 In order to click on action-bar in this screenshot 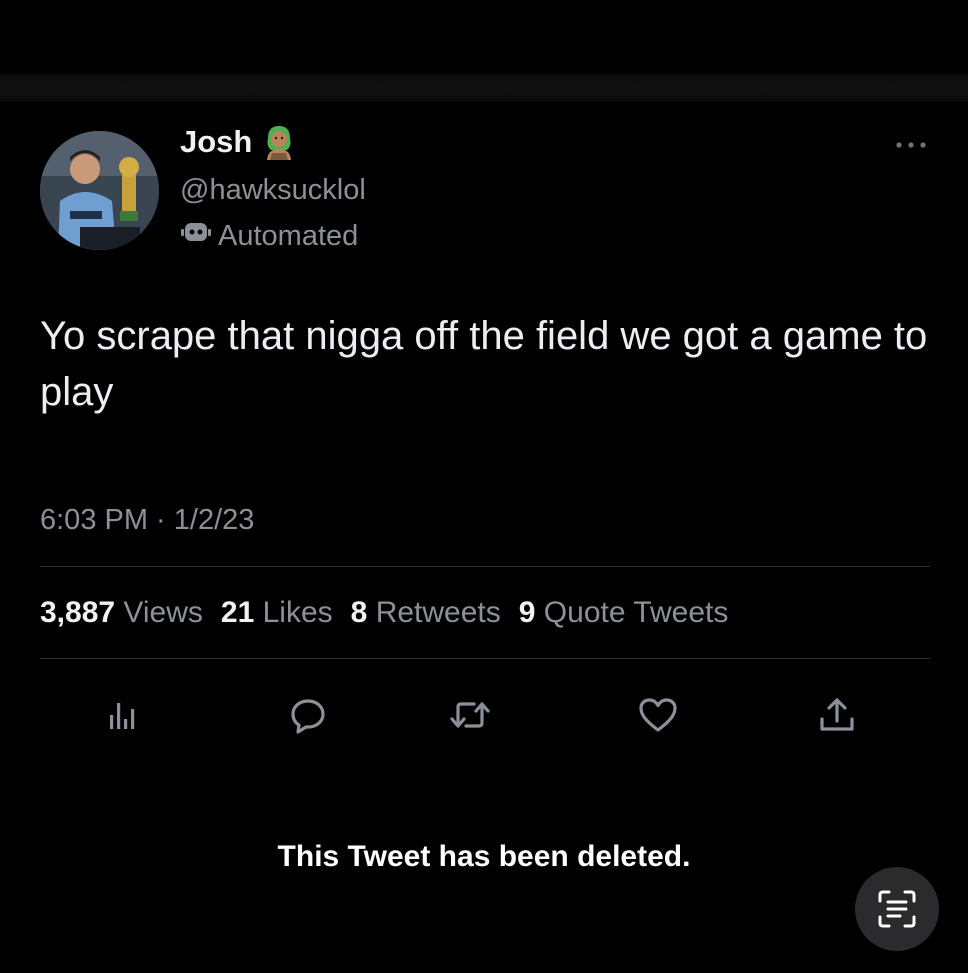, I will do `click(484, 715)`.